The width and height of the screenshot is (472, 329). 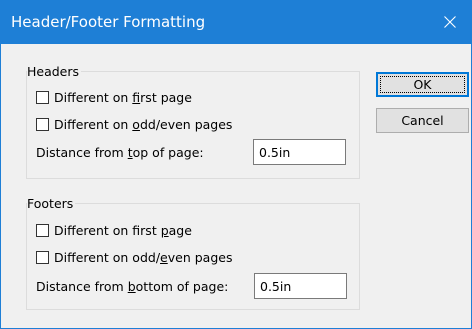 I want to click on ok-button: OK, so click(x=422, y=84).